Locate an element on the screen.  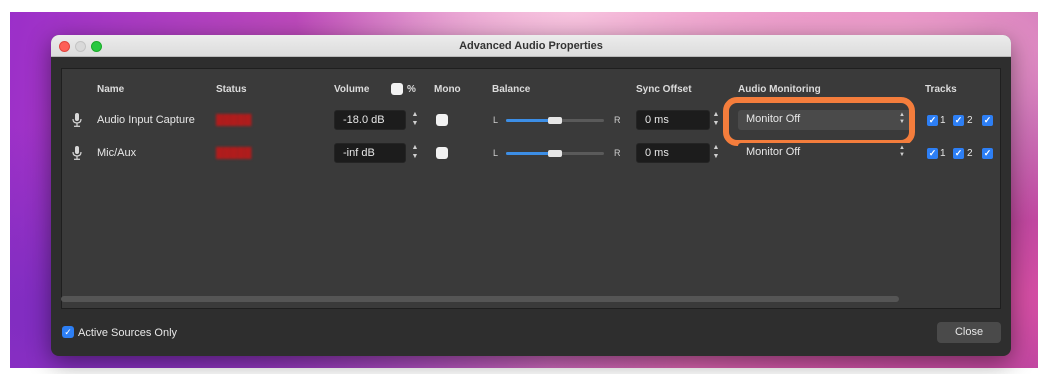
title-bar: Advanced Audio Properties is located at coordinates (531, 46).